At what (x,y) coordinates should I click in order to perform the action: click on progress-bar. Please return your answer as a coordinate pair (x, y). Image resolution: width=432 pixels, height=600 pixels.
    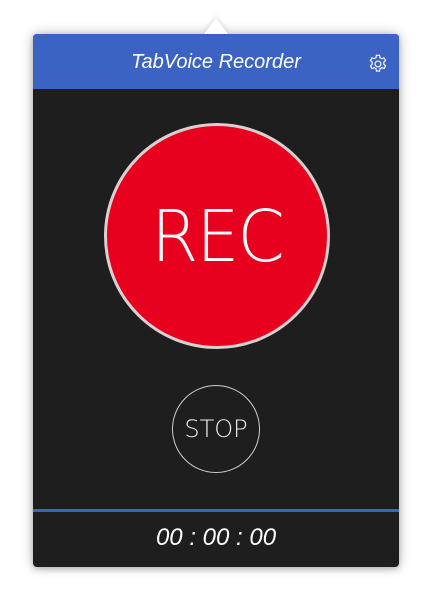
    Looking at the image, I should click on (216, 510).